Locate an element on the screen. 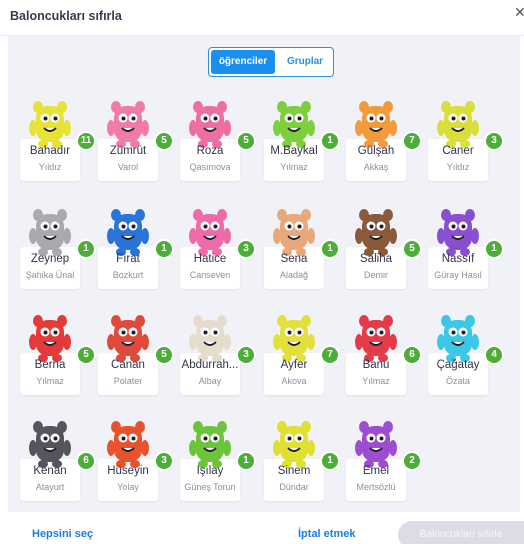  tan-monster-icon is located at coordinates (294, 232).